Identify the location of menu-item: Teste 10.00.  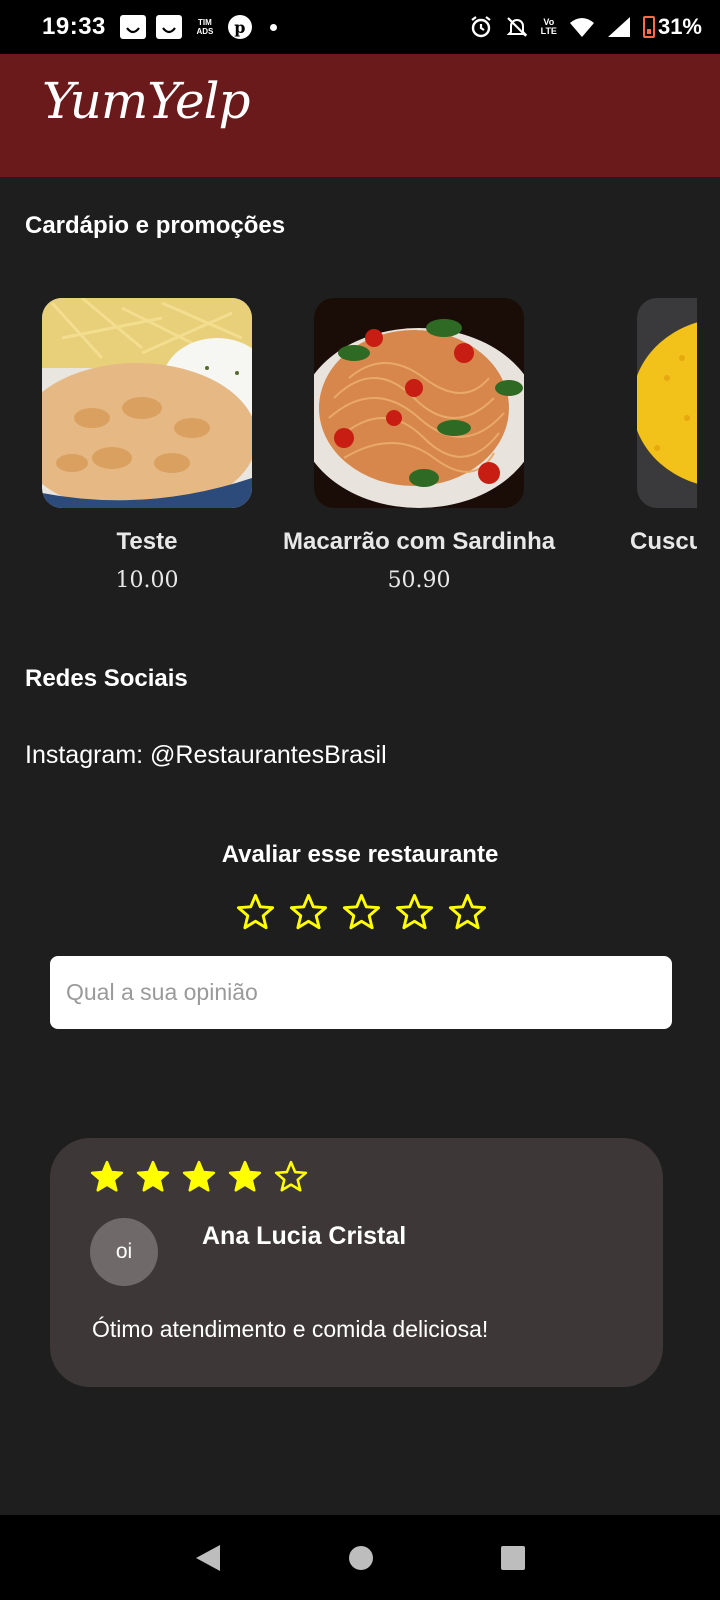
(147, 445).